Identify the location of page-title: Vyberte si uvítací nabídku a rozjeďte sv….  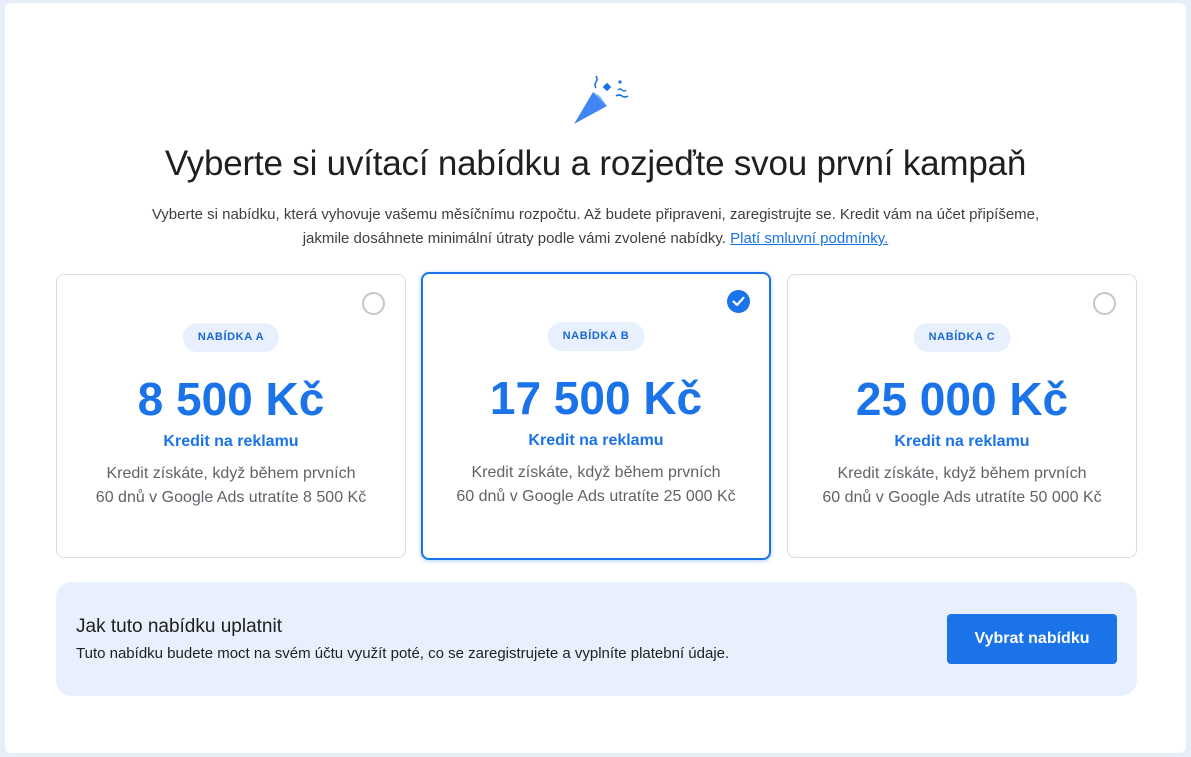
(595, 163).